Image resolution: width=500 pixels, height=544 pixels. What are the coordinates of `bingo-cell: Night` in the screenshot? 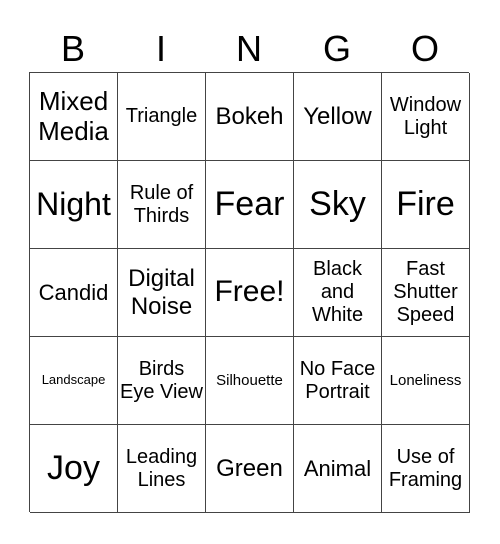 It's located at (74, 205).